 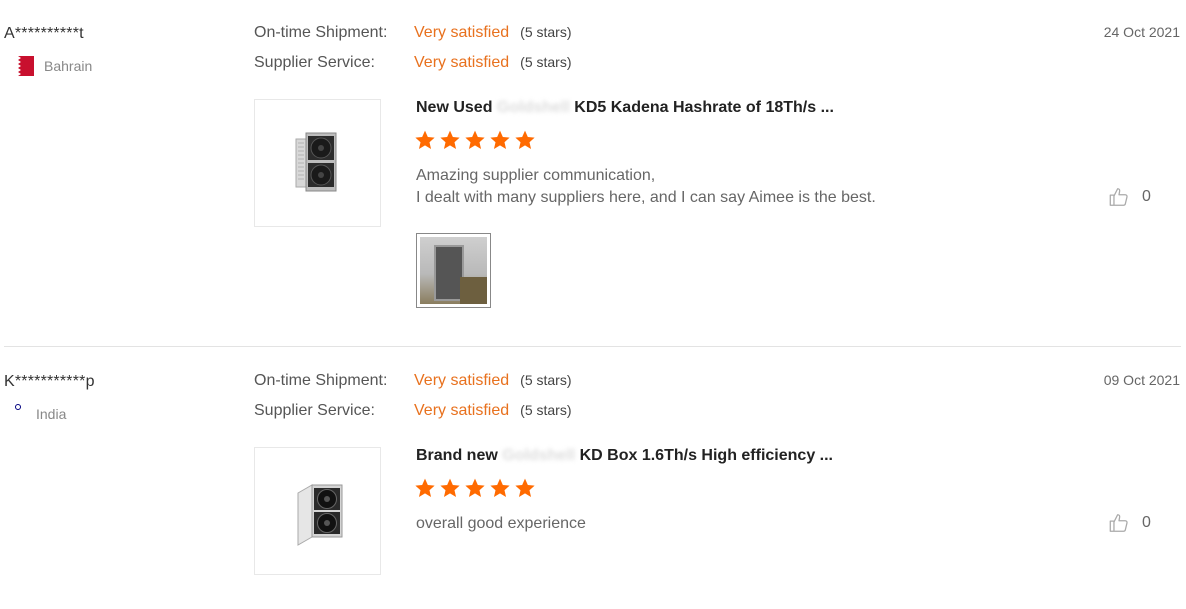 I want to click on photo-desk, so click(x=473, y=290).